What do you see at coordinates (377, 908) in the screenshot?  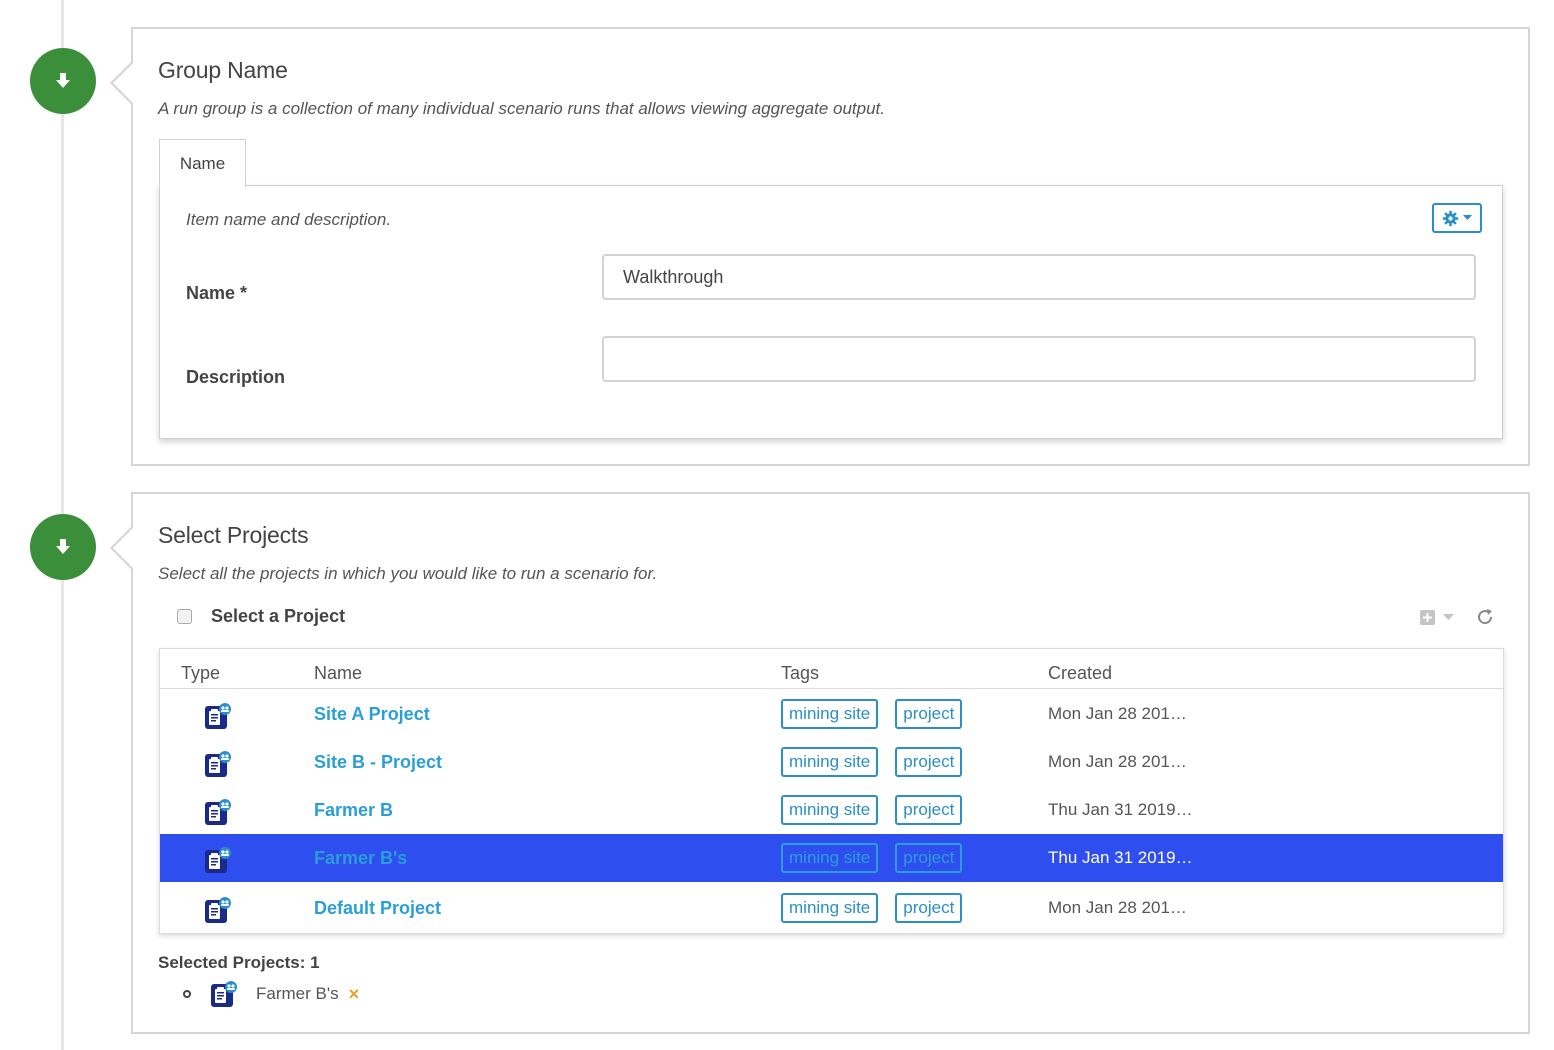 I see `project-name-link: Default Project` at bounding box center [377, 908].